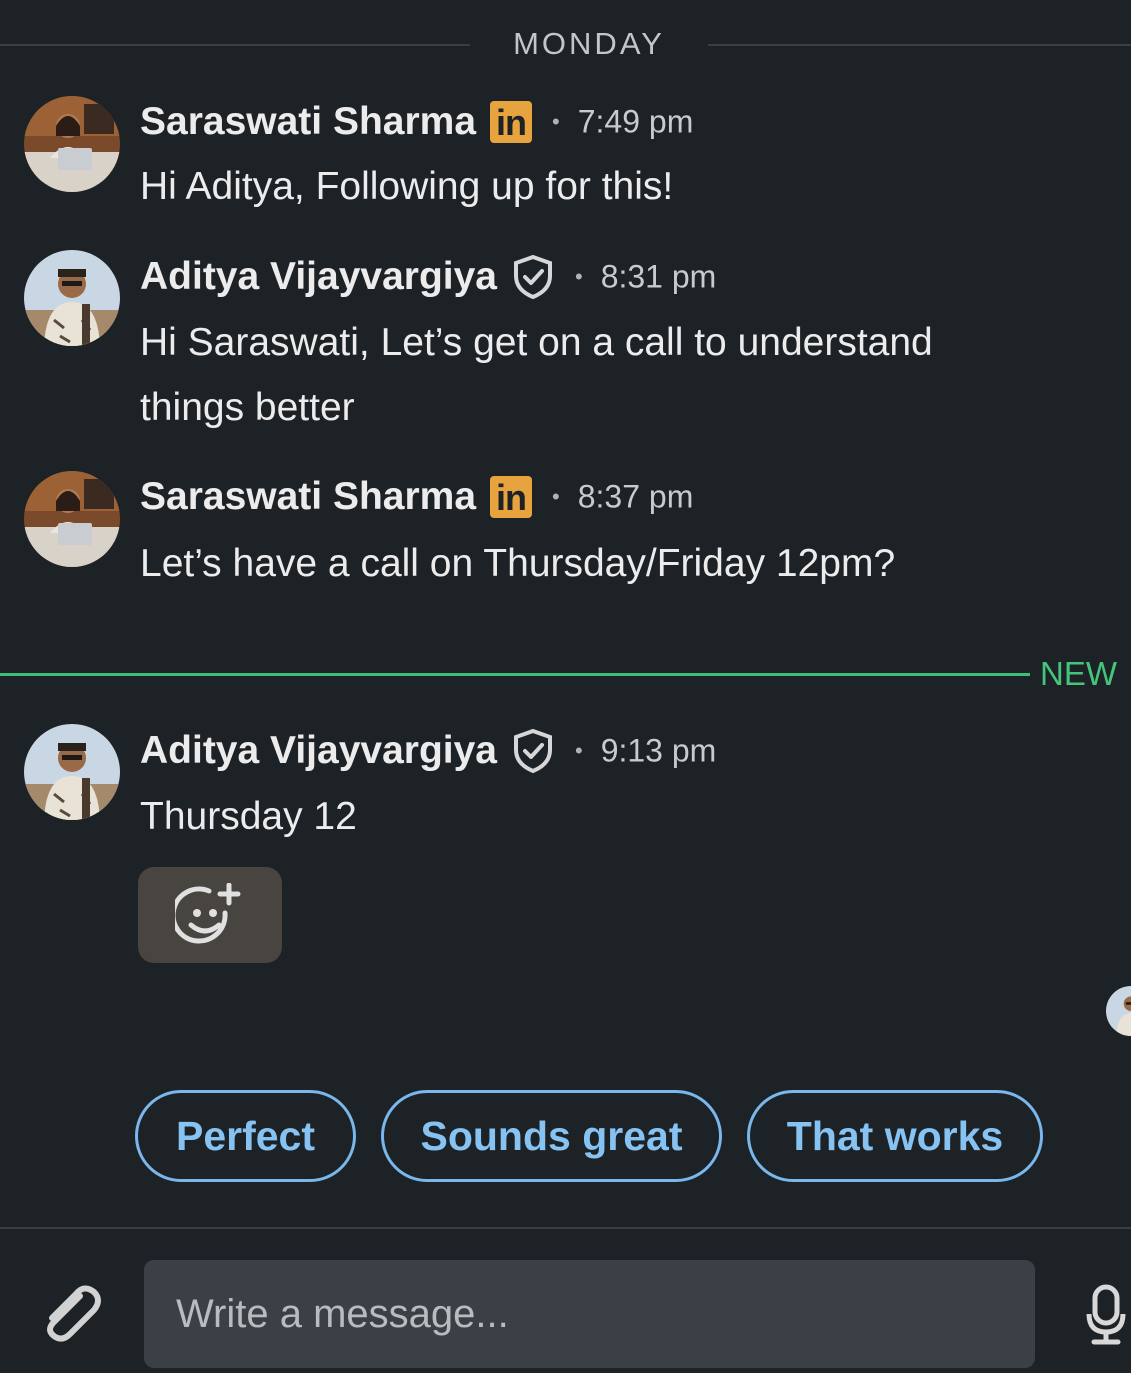 The image size is (1131, 1373). Describe the element at coordinates (658, 750) in the screenshot. I see `message-time: 9:13 pm` at that location.